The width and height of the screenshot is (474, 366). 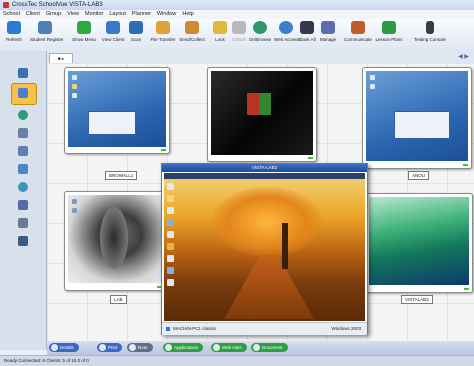 What do you see at coordinates (286, 27) in the screenshot?
I see `web-icon` at bounding box center [286, 27].